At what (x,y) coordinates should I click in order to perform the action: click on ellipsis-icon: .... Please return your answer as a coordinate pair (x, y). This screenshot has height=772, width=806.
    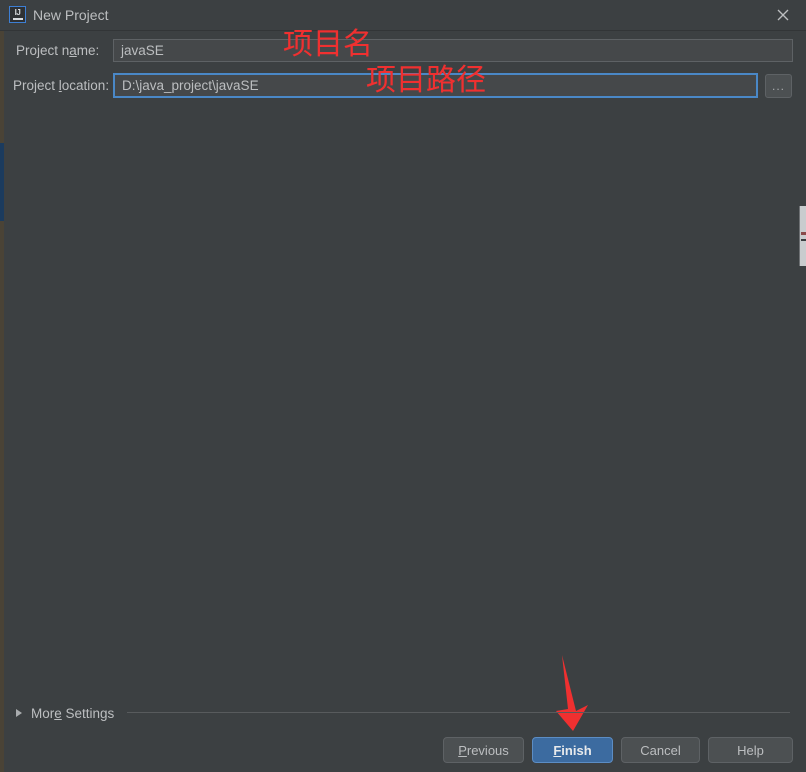
    Looking at the image, I should click on (778, 86).